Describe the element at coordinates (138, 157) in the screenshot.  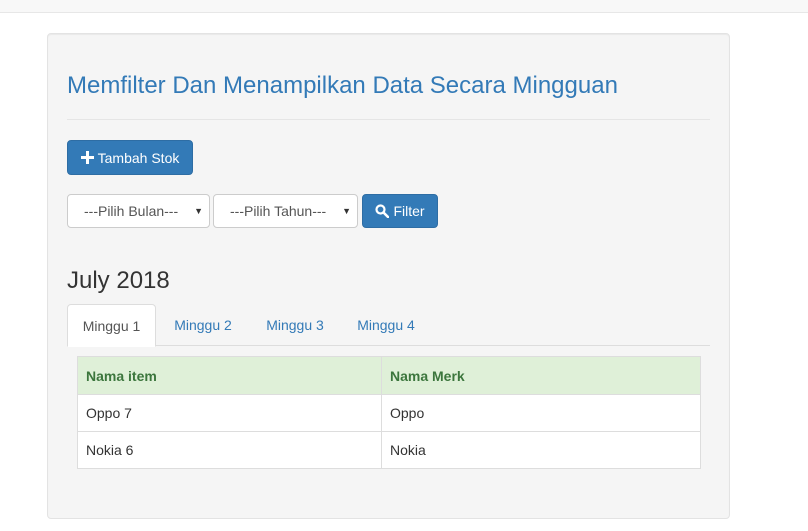
I see `add-stock-label: Tambah Stok` at that location.